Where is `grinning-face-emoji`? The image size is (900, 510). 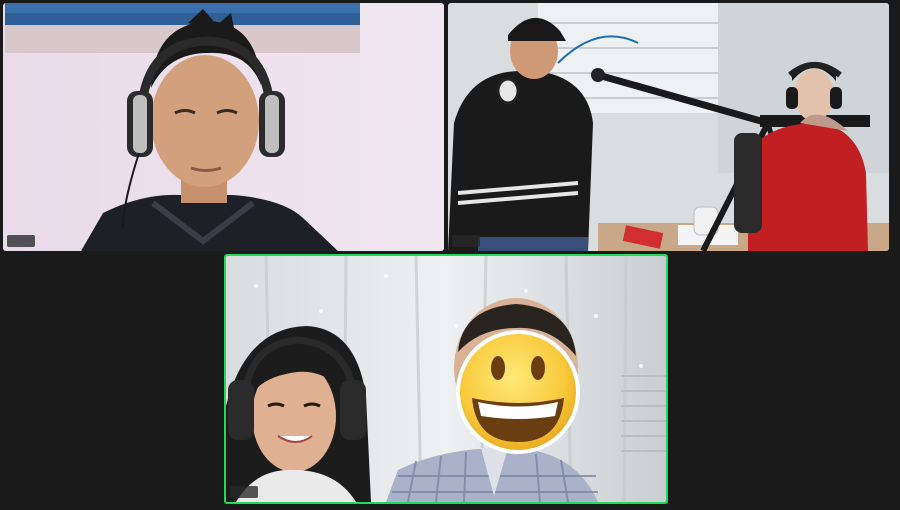
grinning-face-emoji is located at coordinates (518, 392).